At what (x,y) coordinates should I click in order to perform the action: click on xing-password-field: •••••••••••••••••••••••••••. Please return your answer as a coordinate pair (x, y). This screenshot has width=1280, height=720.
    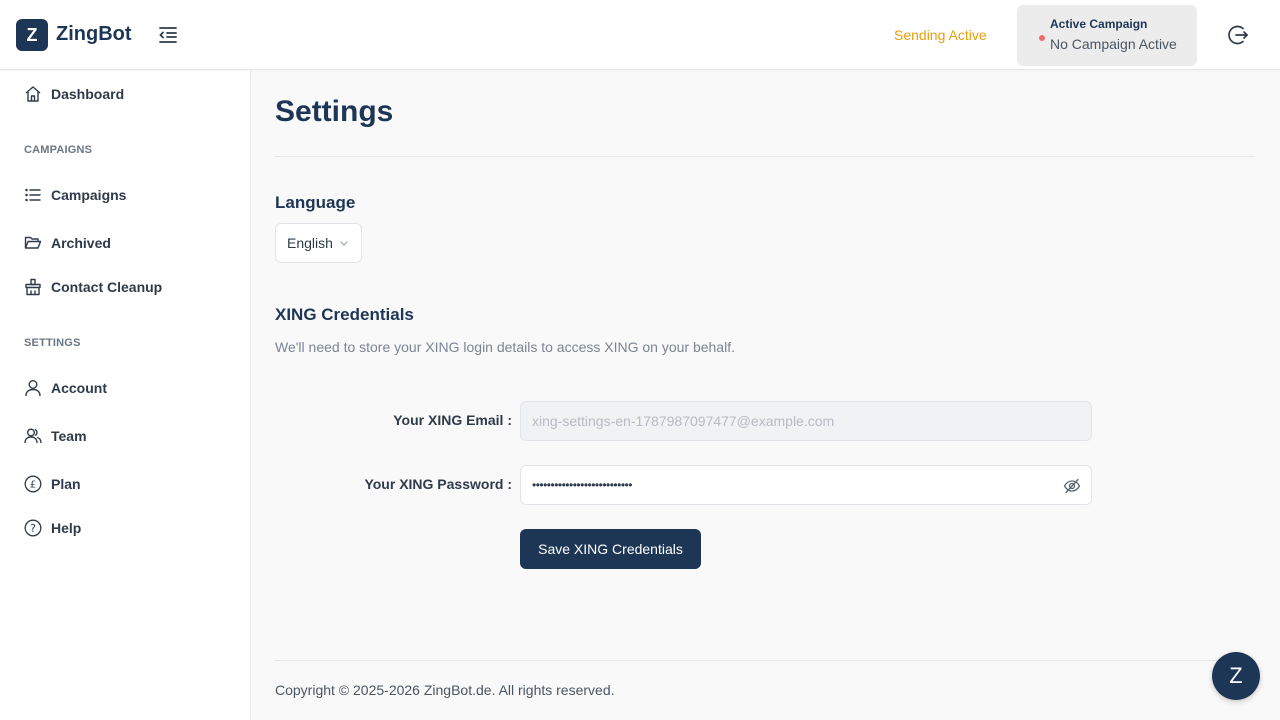
    Looking at the image, I should click on (806, 485).